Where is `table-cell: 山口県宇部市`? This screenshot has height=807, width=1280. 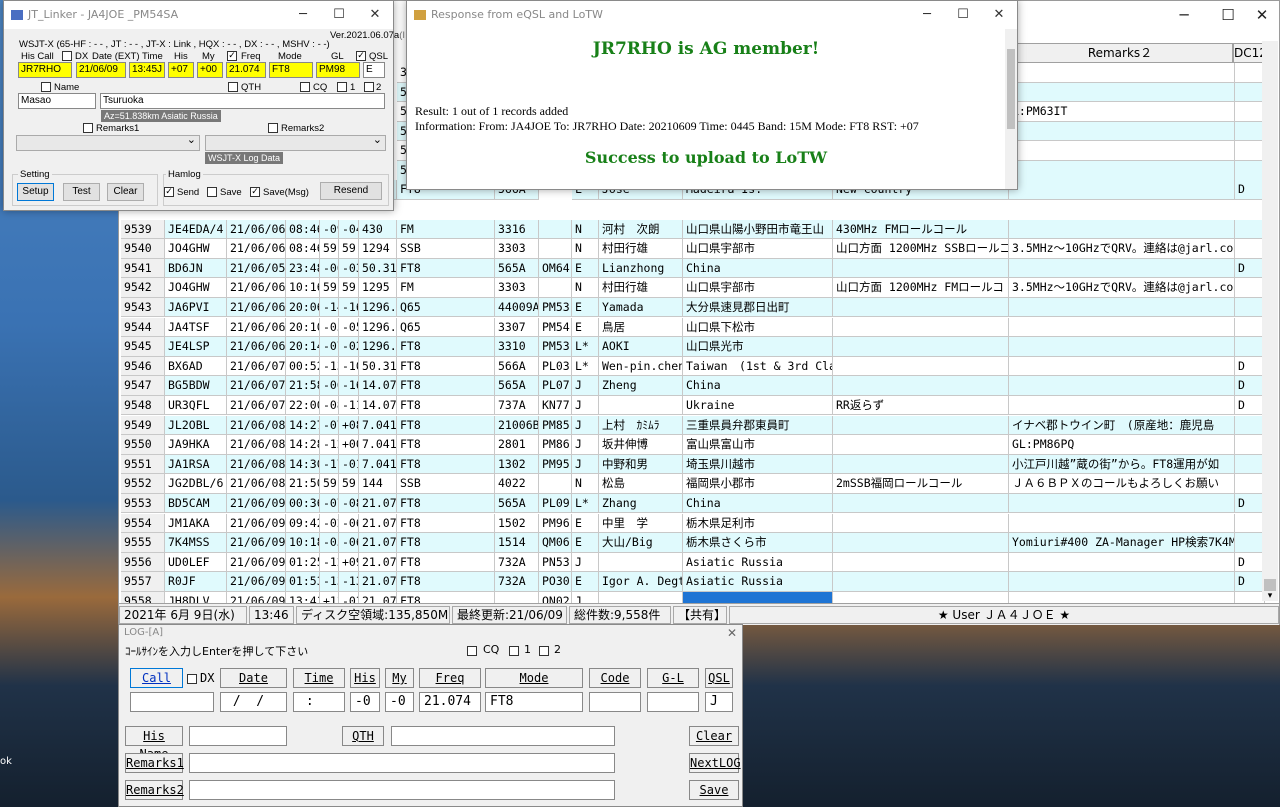
table-cell: 山口県宇部市 is located at coordinates (758, 249).